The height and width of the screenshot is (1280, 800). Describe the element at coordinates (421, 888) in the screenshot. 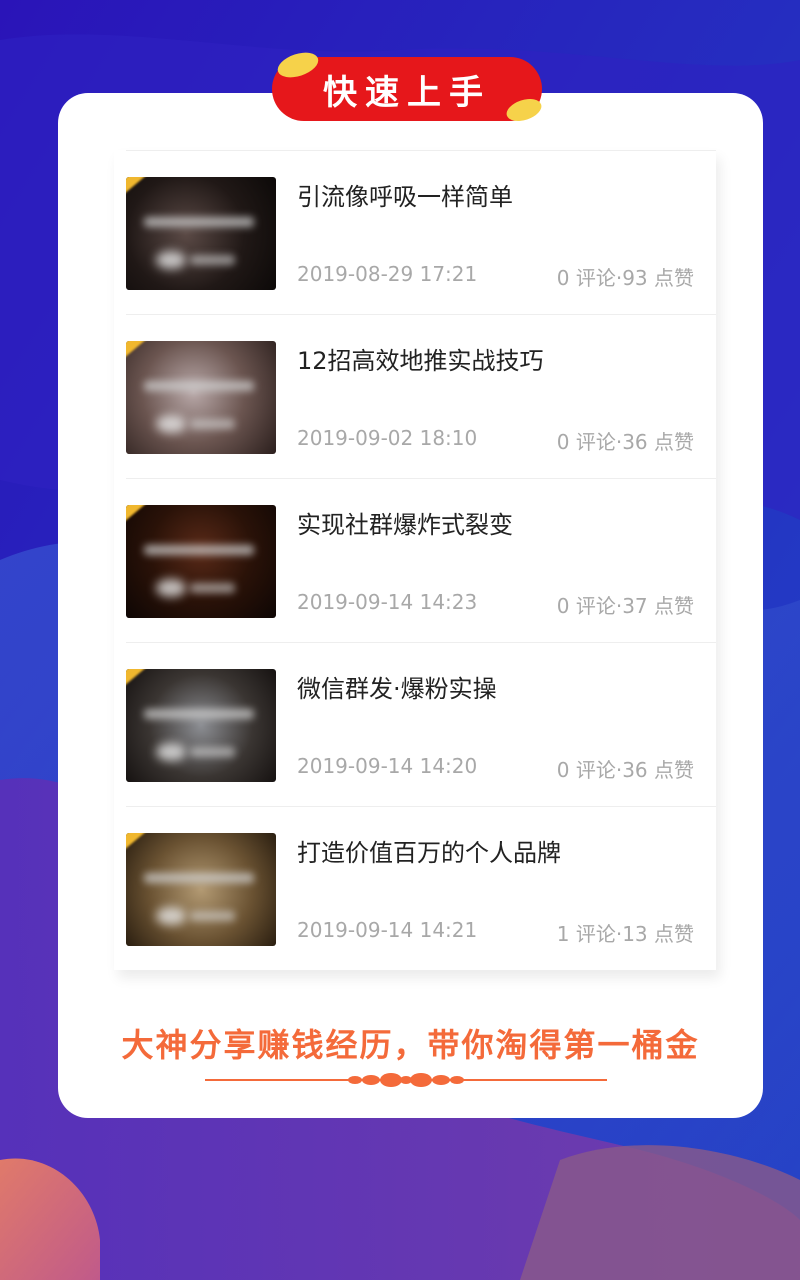

I see `article-item: 打造价值百万的个人品牌 2019-09-14 14:21 1 评论·13 点赞` at that location.